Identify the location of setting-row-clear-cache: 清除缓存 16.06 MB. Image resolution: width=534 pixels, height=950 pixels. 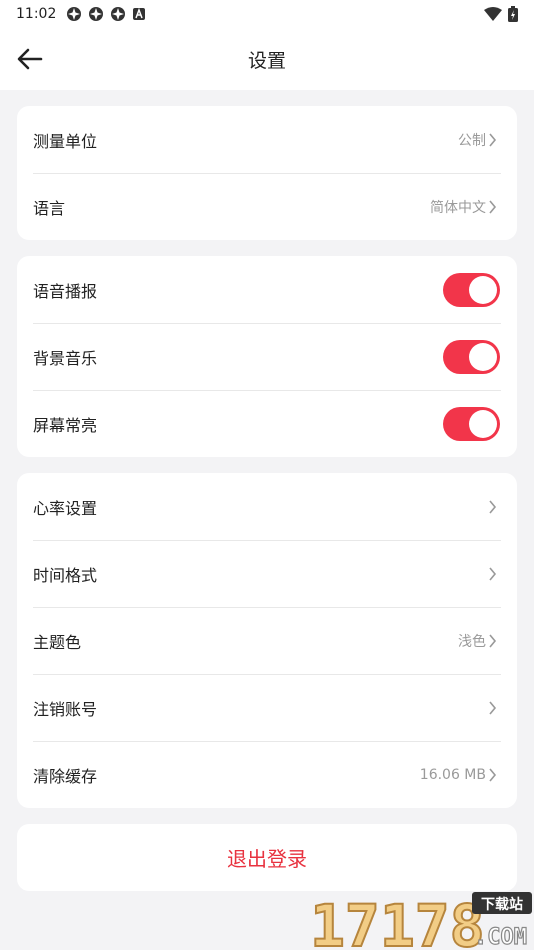
(267, 774).